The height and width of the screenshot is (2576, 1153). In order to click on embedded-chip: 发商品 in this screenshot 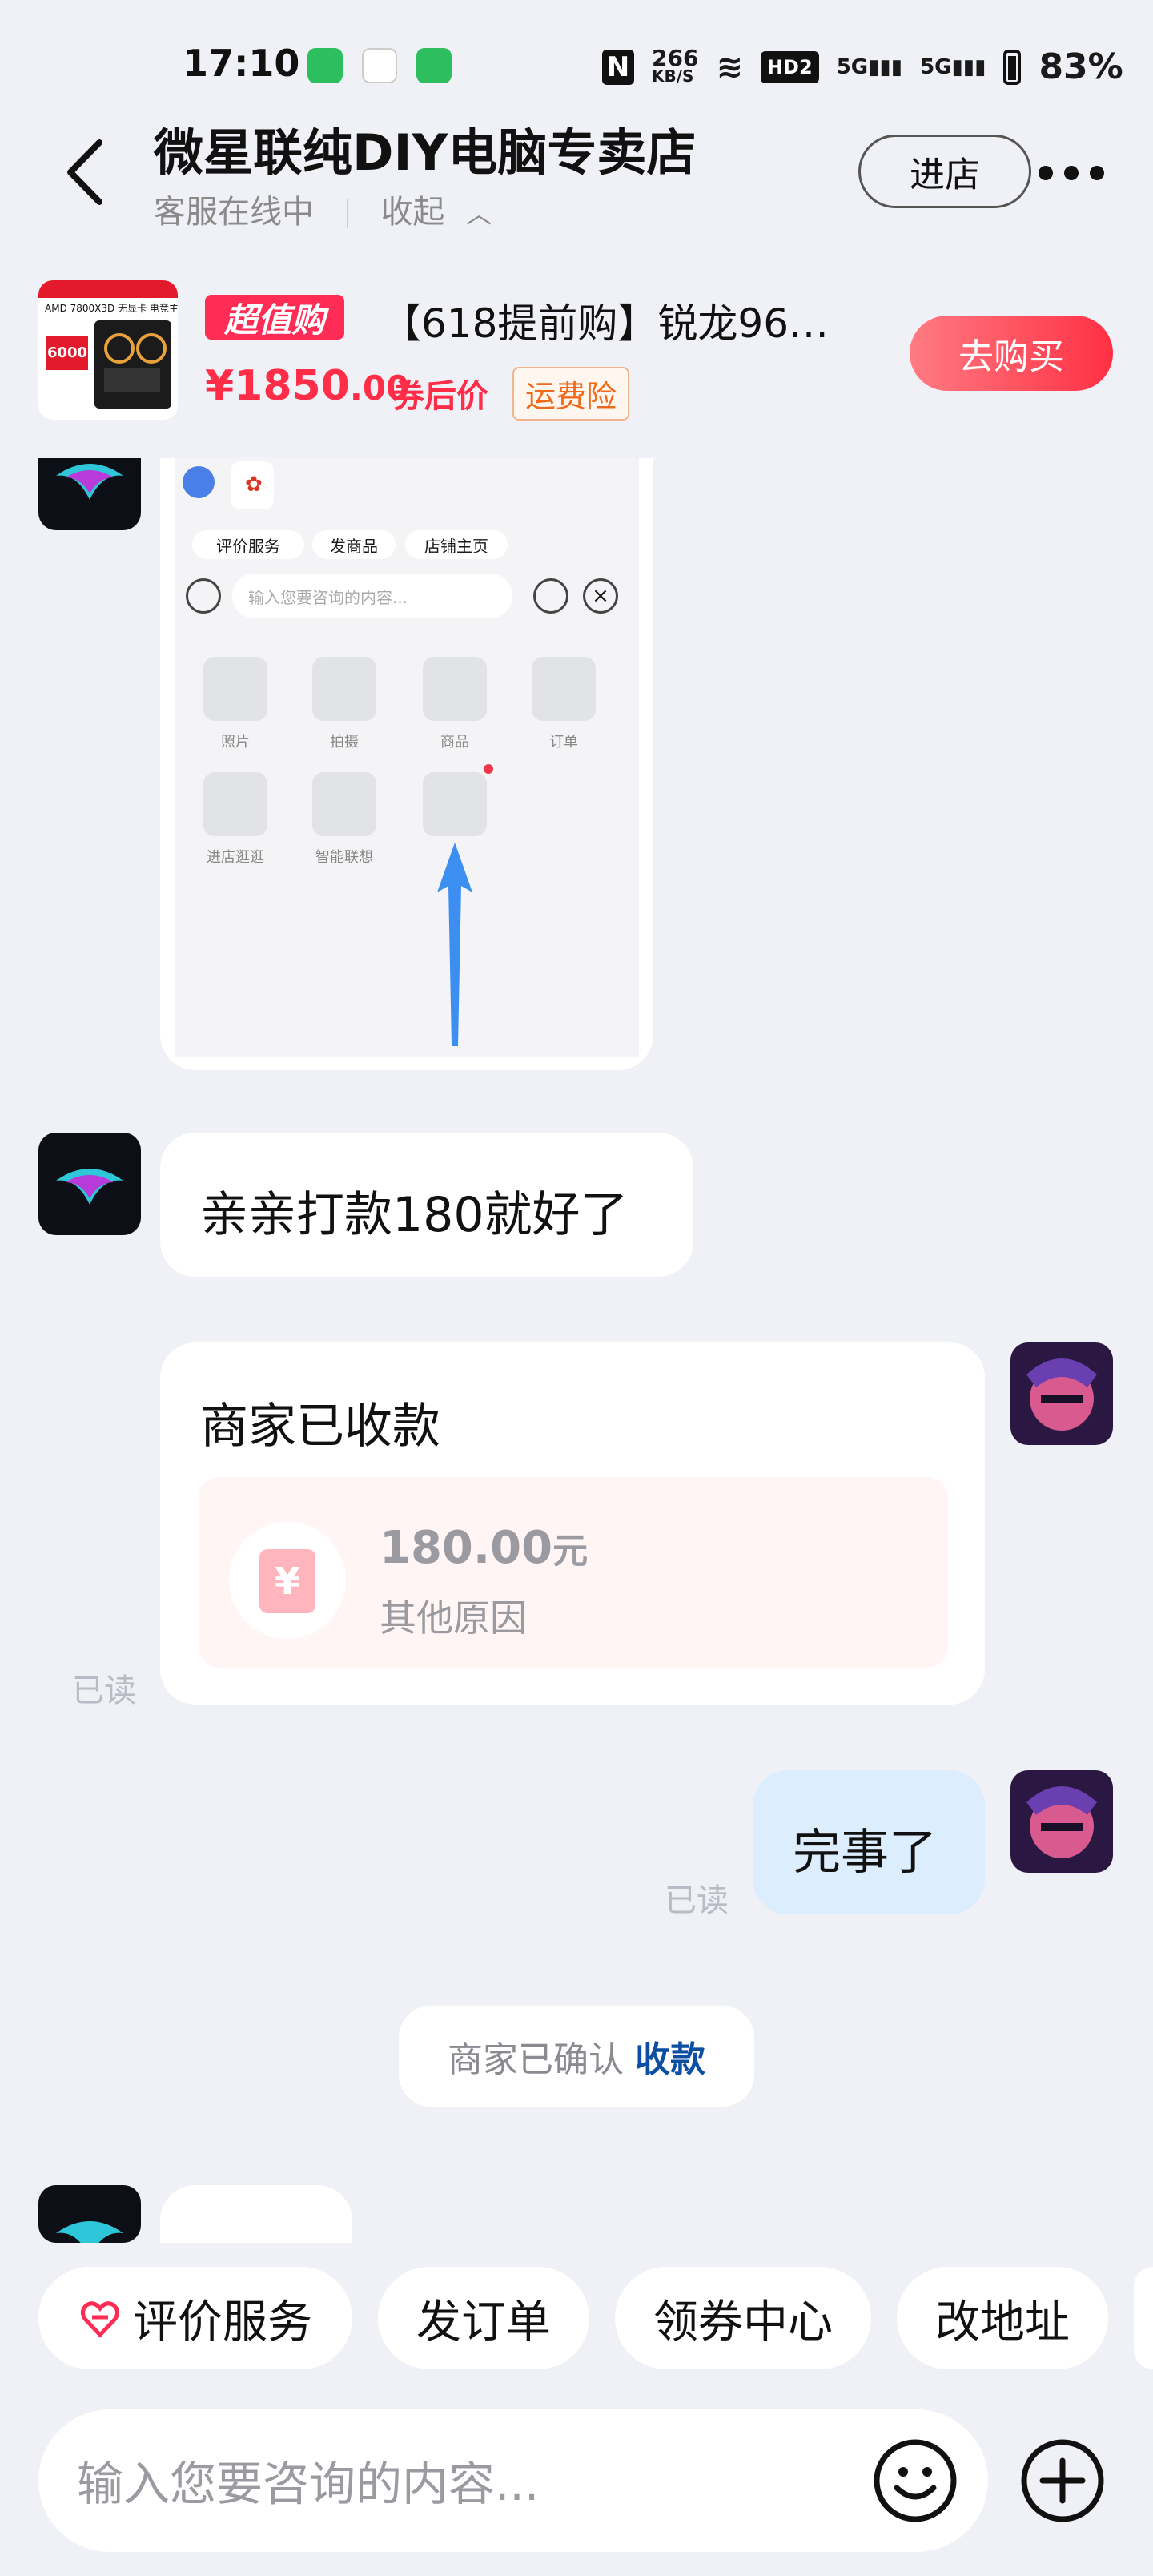, I will do `click(354, 544)`.